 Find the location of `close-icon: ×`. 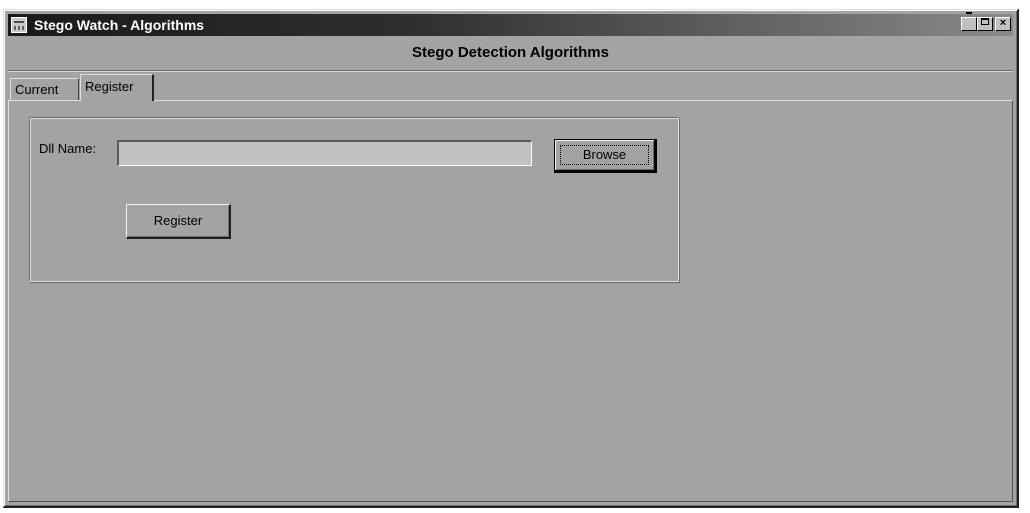

close-icon: × is located at coordinates (1003, 23).